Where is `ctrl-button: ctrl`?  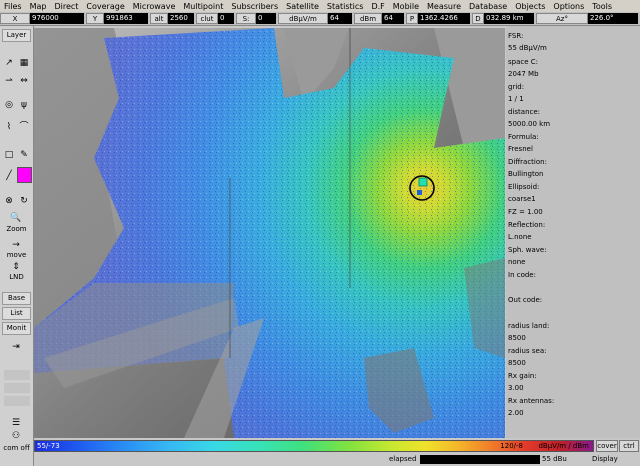 ctrl-button: ctrl is located at coordinates (629, 446).